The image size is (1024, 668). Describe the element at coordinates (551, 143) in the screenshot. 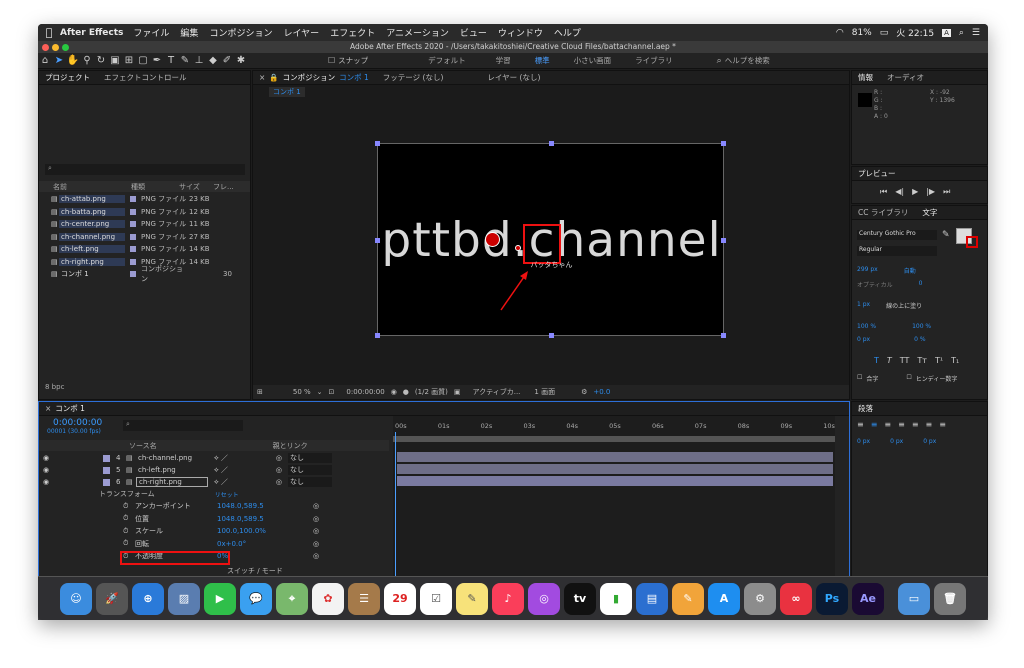

I see `handle-tc` at that location.